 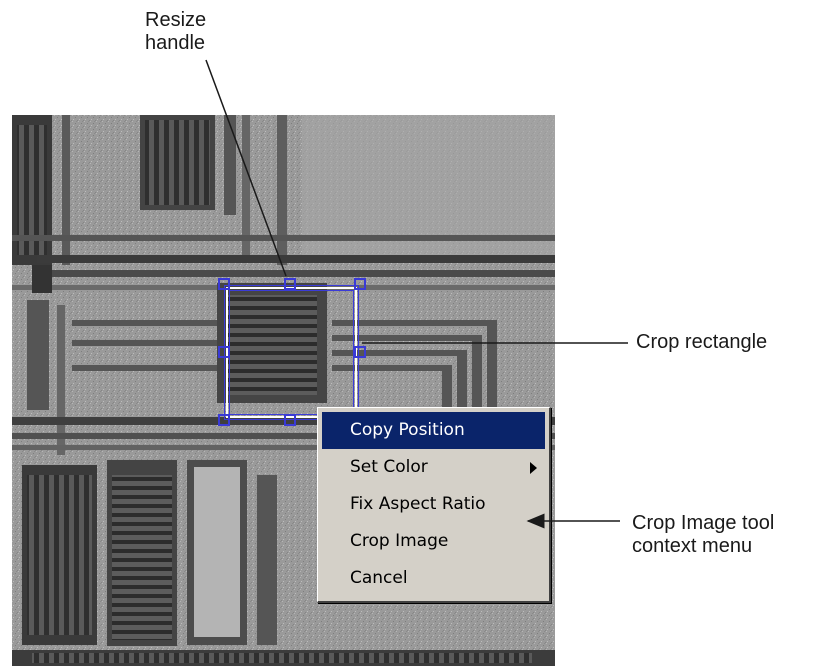 What do you see at coordinates (246, 168) in the screenshot?
I see `resize-handle-leader` at bounding box center [246, 168].